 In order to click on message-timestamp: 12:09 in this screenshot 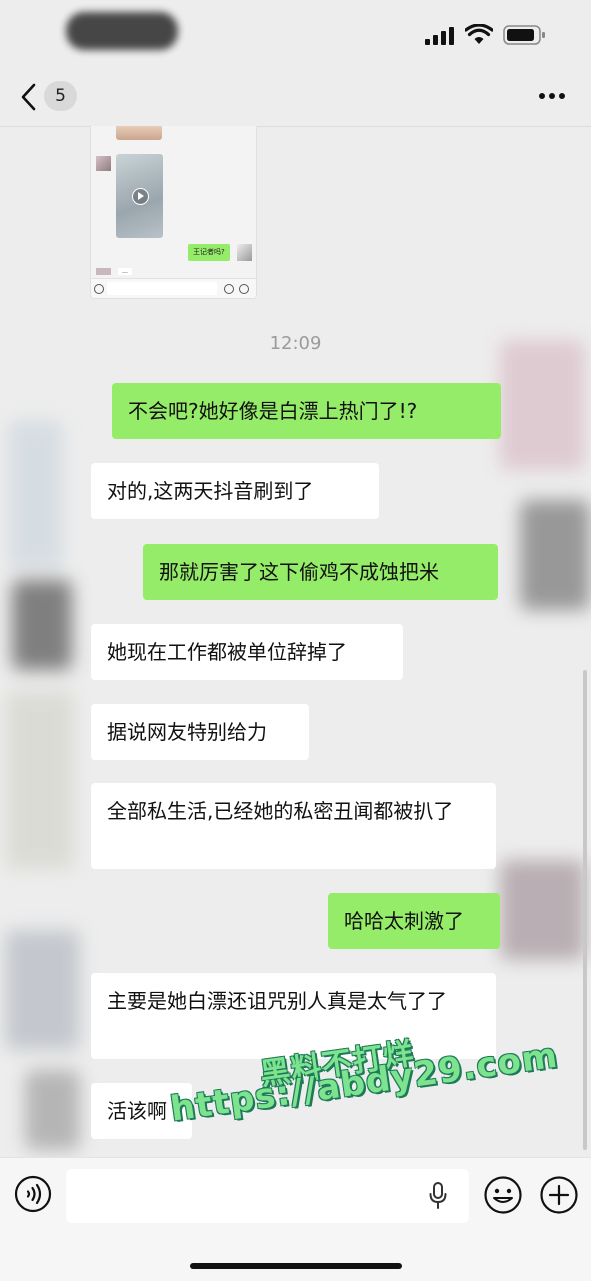, I will do `click(295, 343)`.